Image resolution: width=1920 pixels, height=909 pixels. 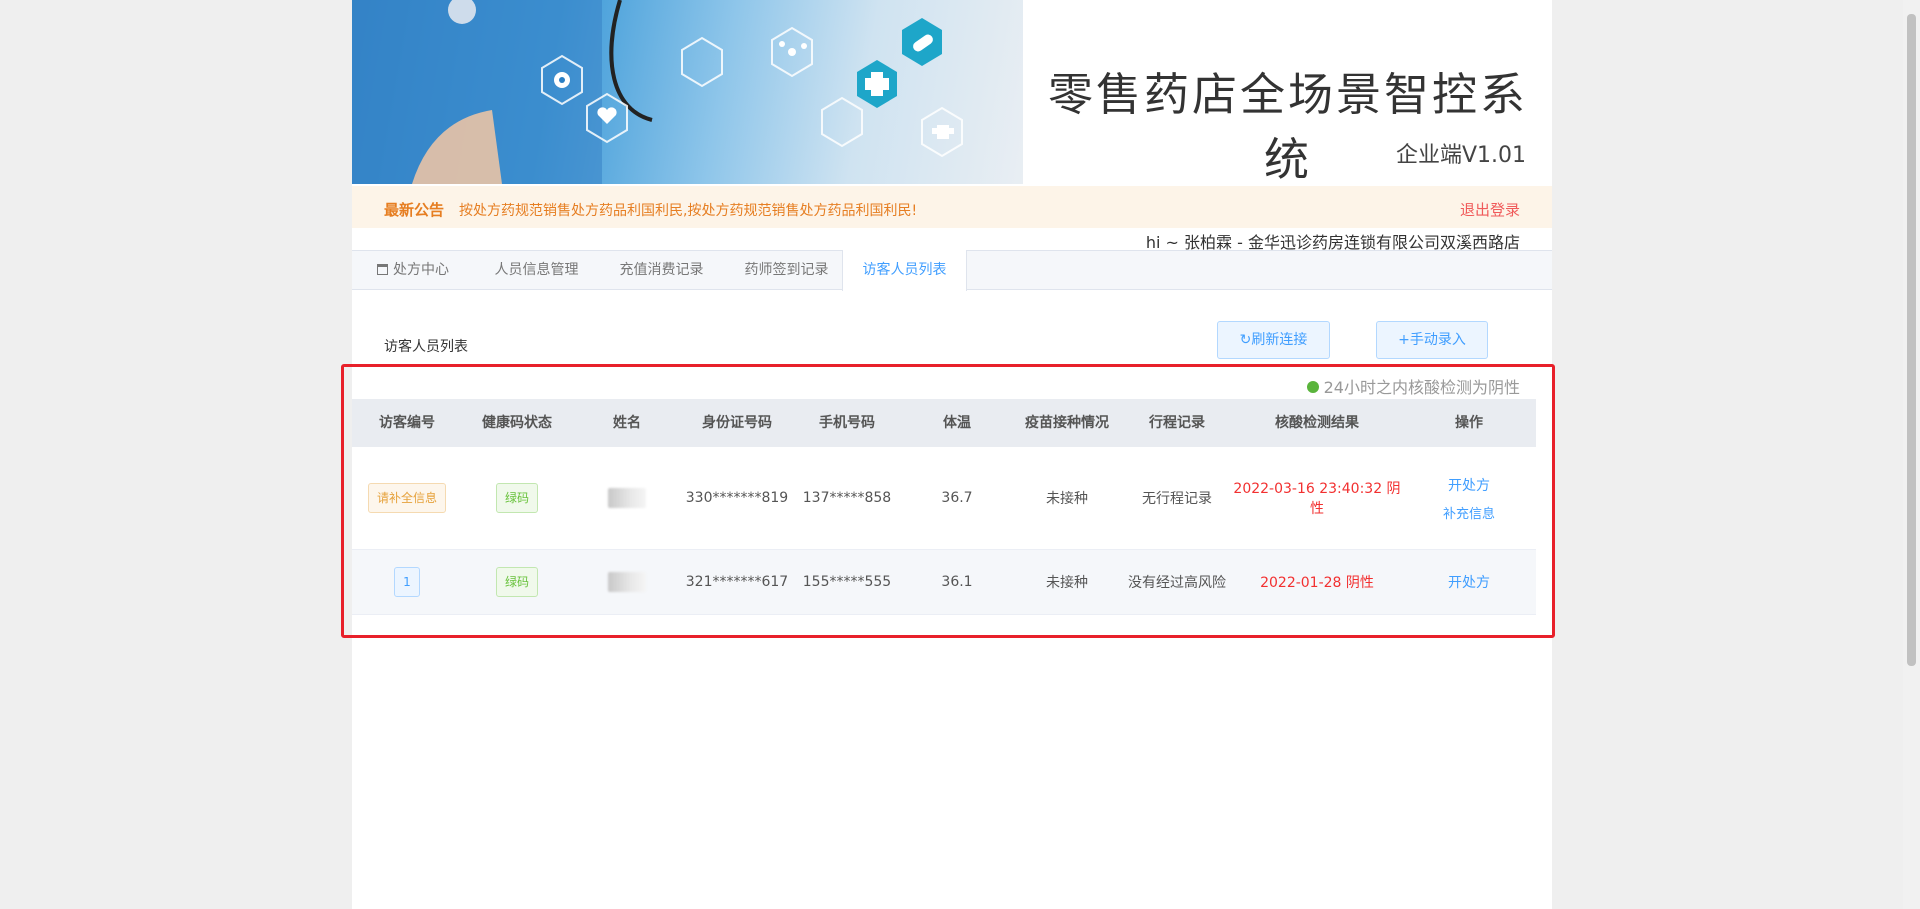 I want to click on tab-bar: 处方中心 人员信息管理 充值消费记录 药师签到记录 访客人员列表, so click(x=952, y=270).